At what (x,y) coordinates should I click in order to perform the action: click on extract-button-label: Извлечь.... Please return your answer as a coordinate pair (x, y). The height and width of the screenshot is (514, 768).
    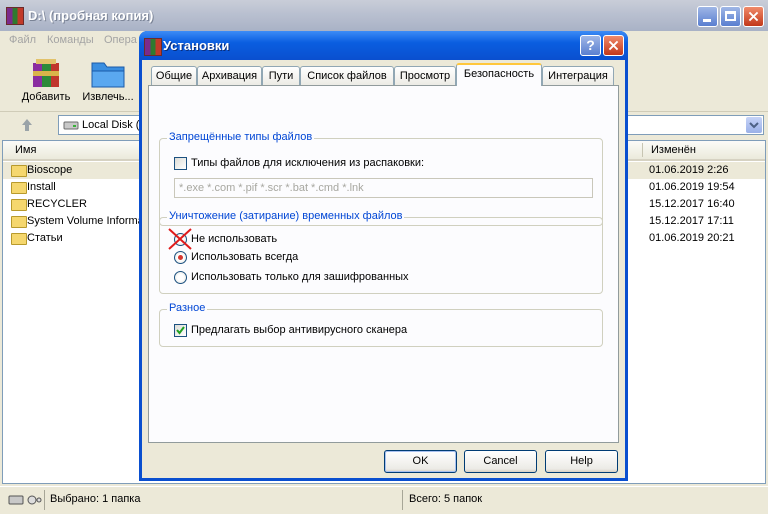
    Looking at the image, I should click on (108, 97).